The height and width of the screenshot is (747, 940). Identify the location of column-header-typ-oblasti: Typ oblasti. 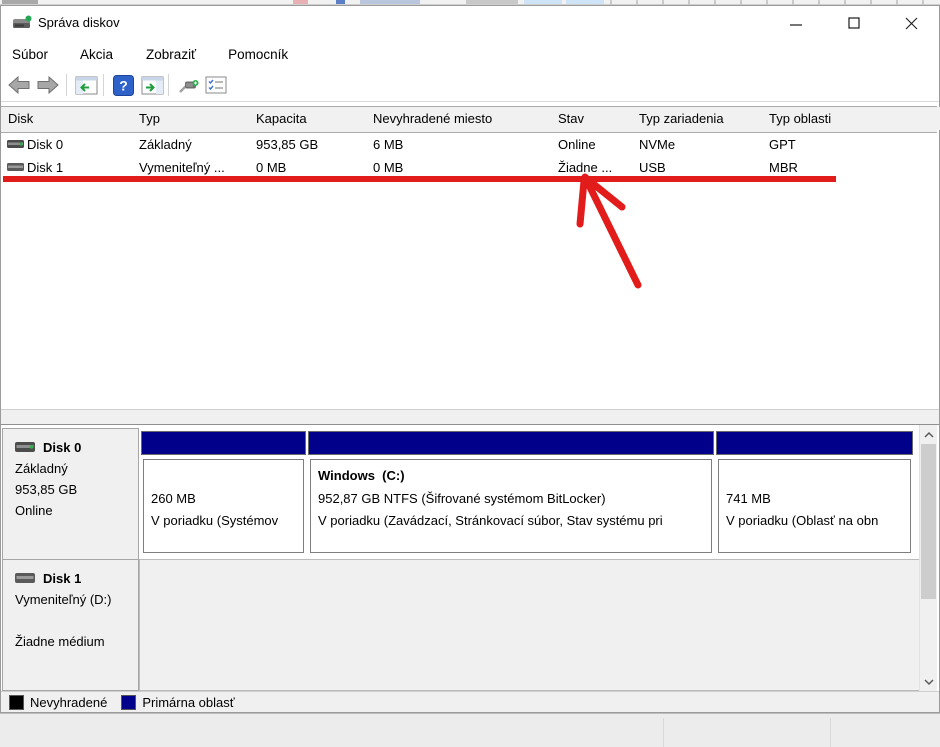
(827, 118).